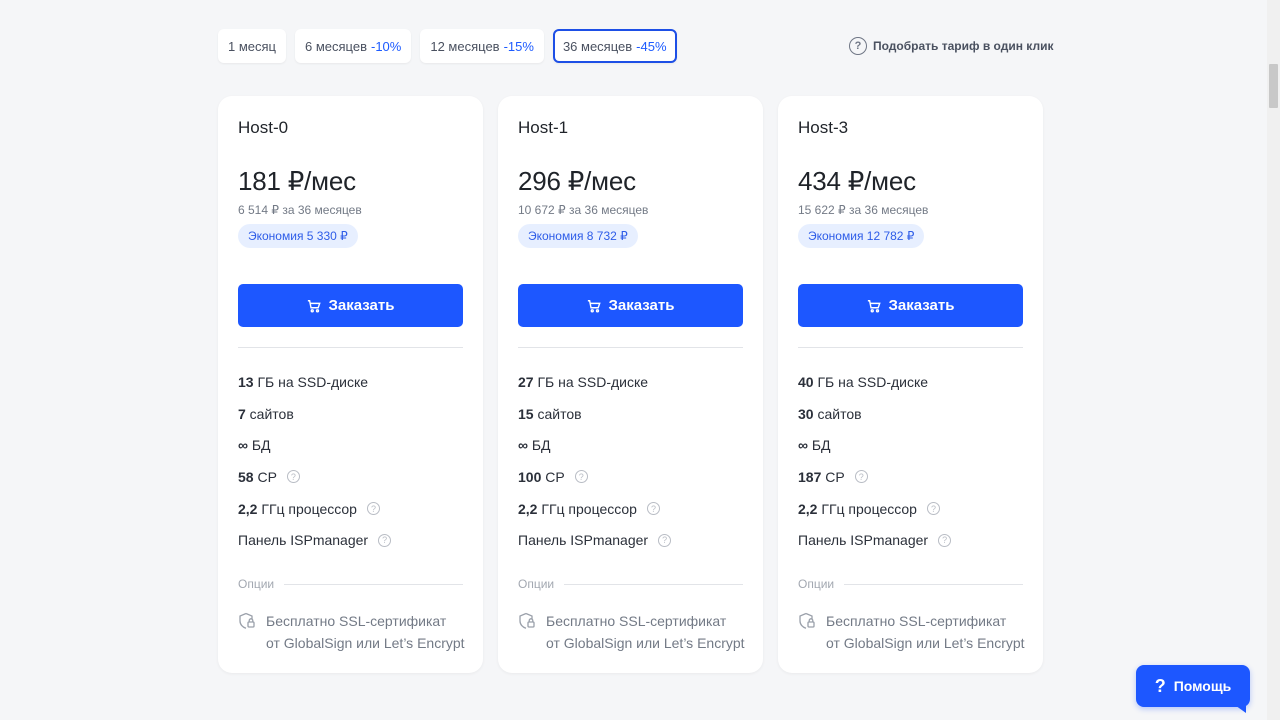 Image resolution: width=1280 pixels, height=720 pixels. What do you see at coordinates (1202, 686) in the screenshot?
I see `help-button-label: Помощь` at bounding box center [1202, 686].